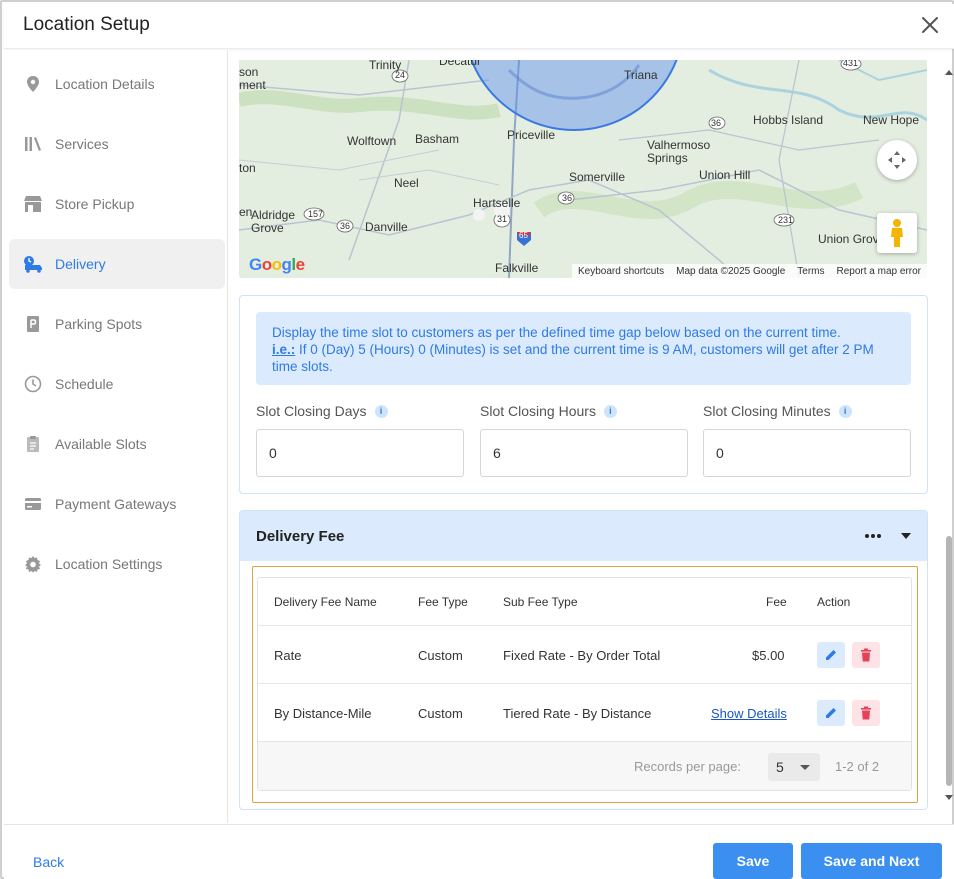 Image resolution: width=954 pixels, height=879 pixels. I want to click on street-view-pegman, so click(897, 233).